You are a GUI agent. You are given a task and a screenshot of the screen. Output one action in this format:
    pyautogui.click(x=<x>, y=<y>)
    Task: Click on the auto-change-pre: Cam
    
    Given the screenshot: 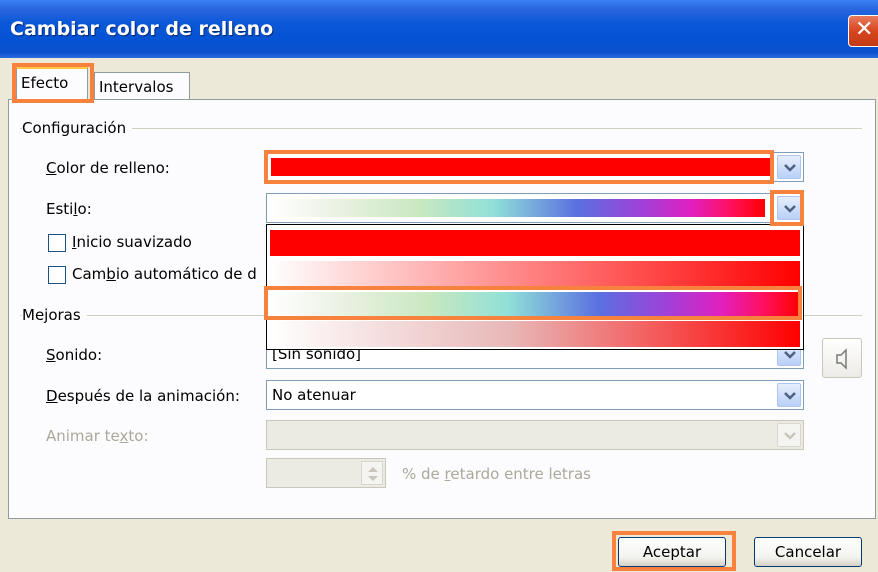 What is the action you would take?
    pyautogui.click(x=89, y=274)
    